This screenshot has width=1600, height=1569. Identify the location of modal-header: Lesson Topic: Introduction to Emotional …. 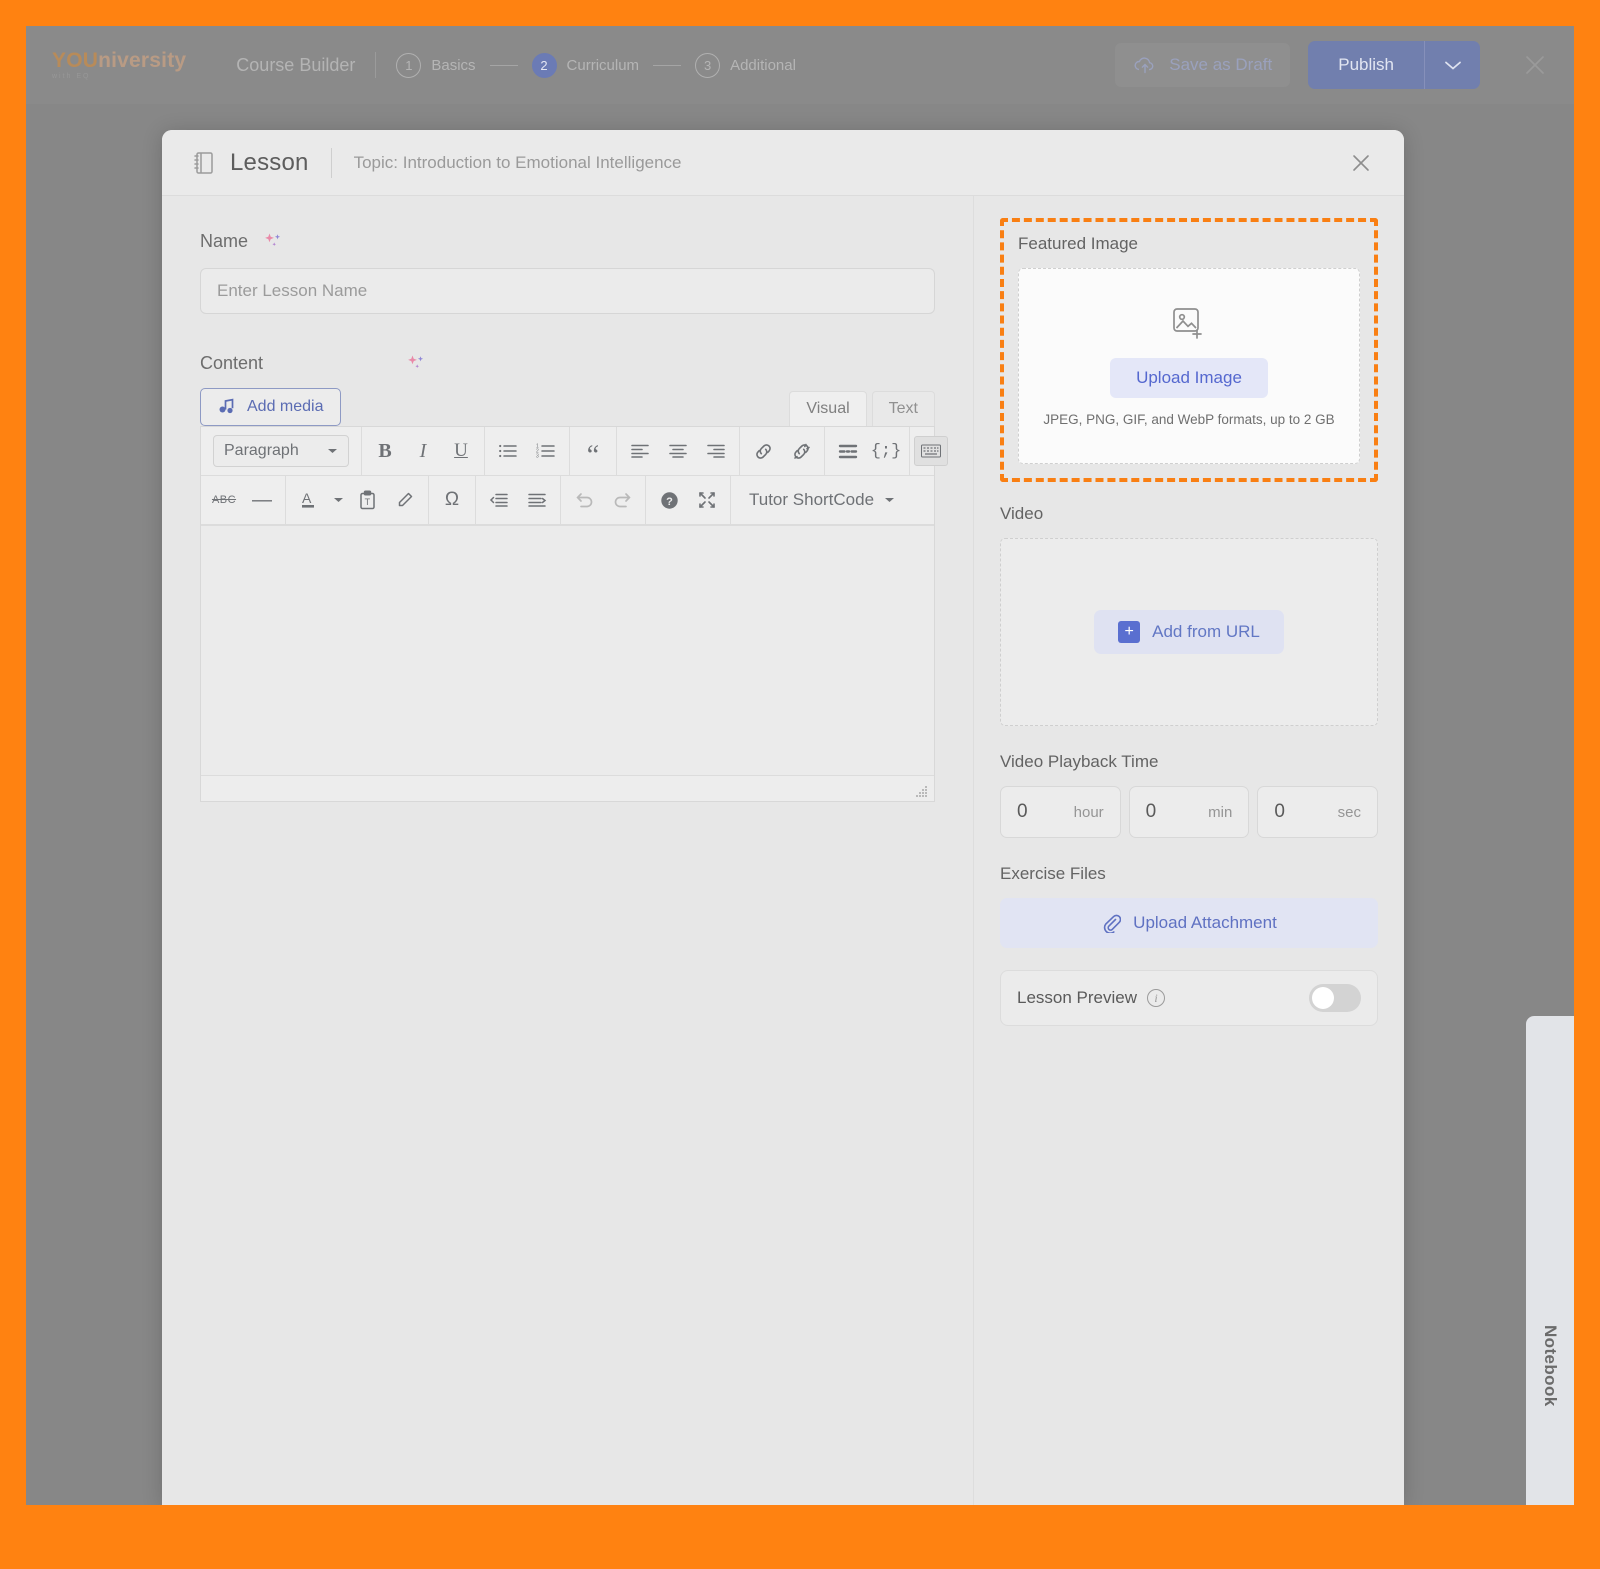
(783, 163).